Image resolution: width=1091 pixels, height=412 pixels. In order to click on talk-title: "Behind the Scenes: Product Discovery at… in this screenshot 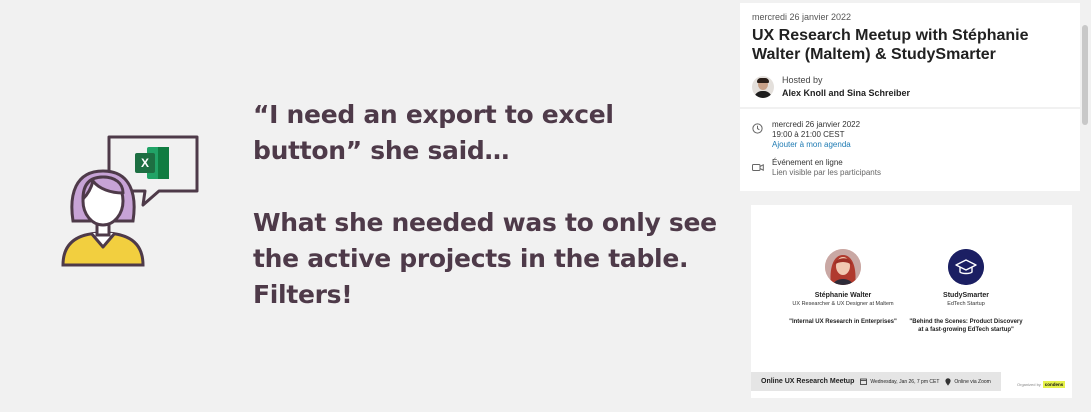, I will do `click(966, 326)`.